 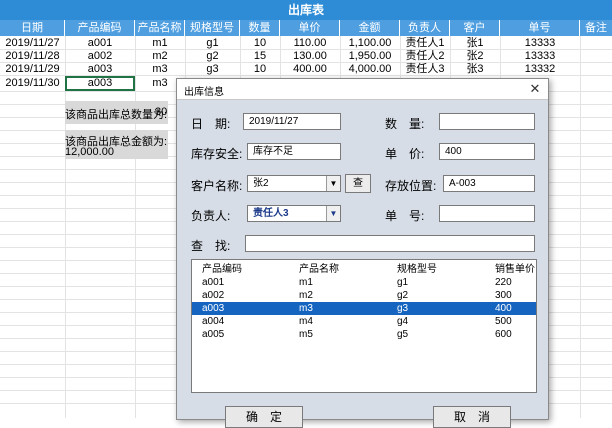 What do you see at coordinates (116, 115) in the screenshot?
I see `qty-summary-label: 该商品出库总数量为:` at bounding box center [116, 115].